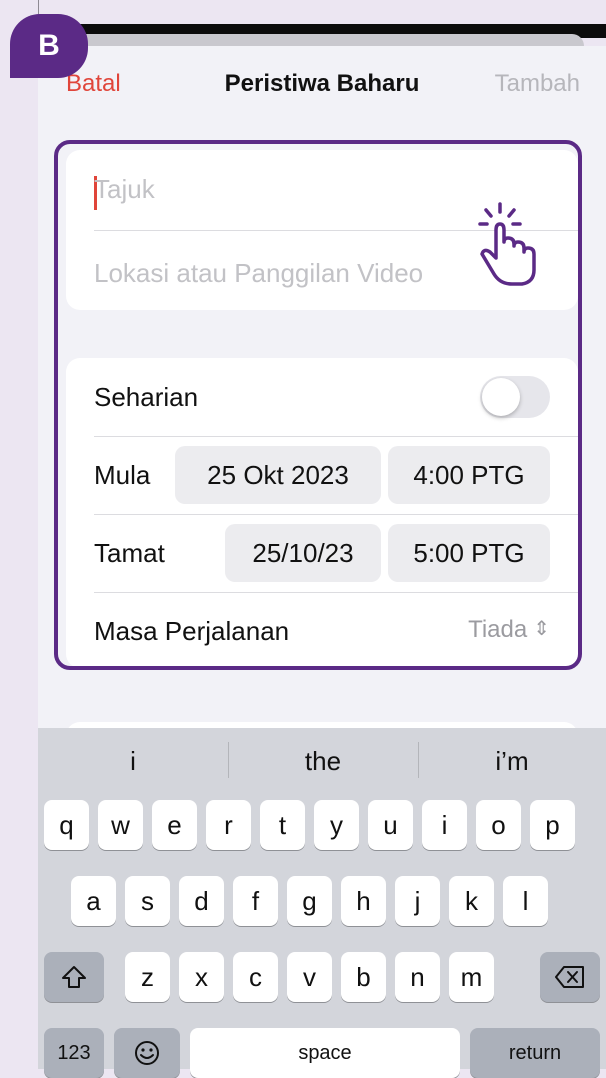  What do you see at coordinates (498, 629) in the screenshot?
I see `travel-time-value-text: Tiada` at bounding box center [498, 629].